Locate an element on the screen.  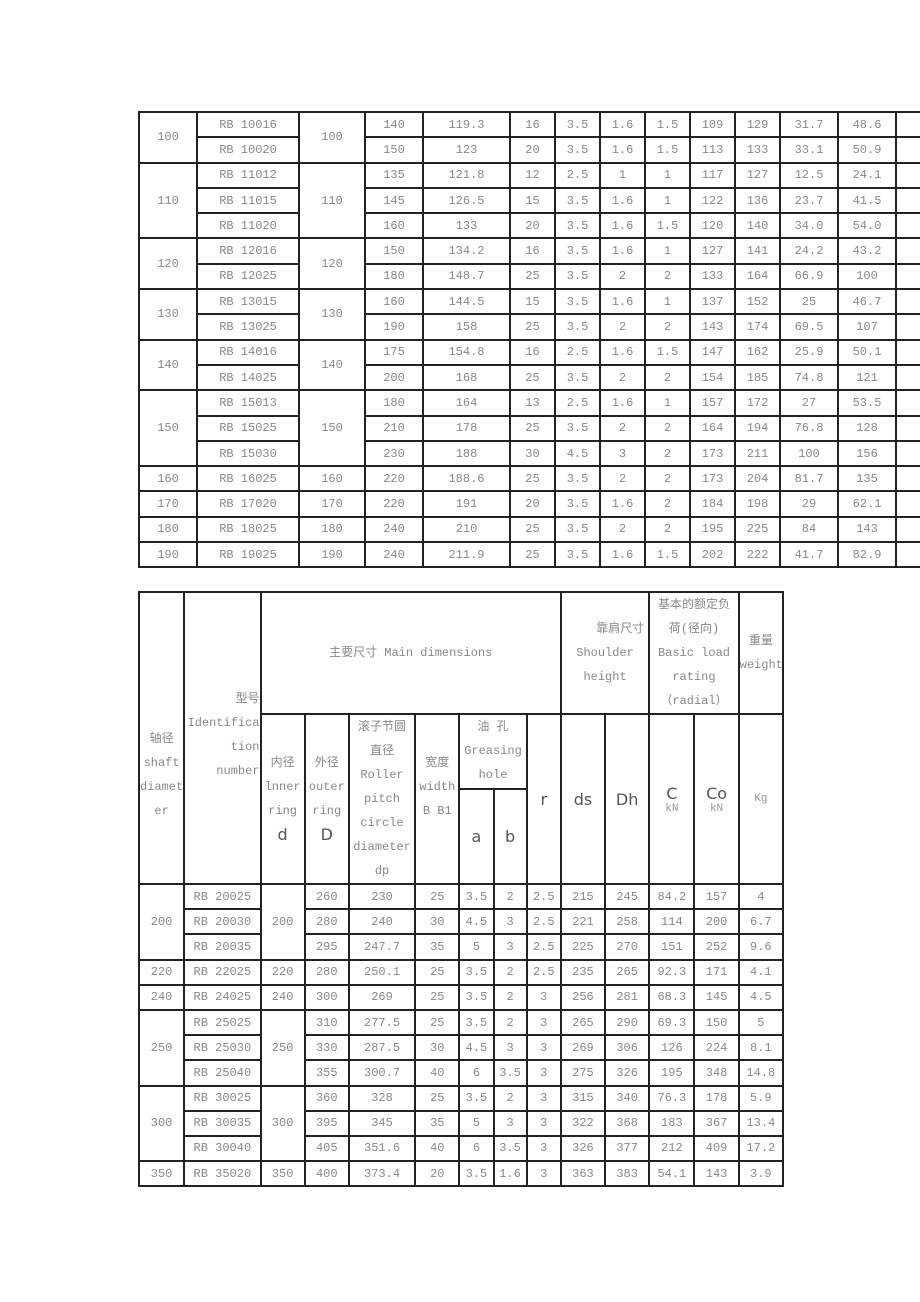
identification-cell: RB 25025 is located at coordinates (222, 1022).